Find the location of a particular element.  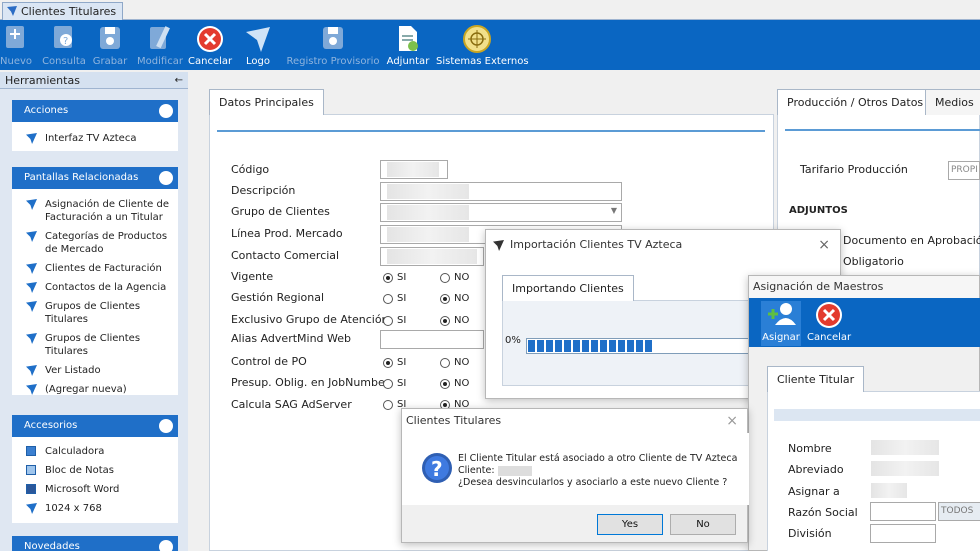

band is located at coordinates (877, 415).